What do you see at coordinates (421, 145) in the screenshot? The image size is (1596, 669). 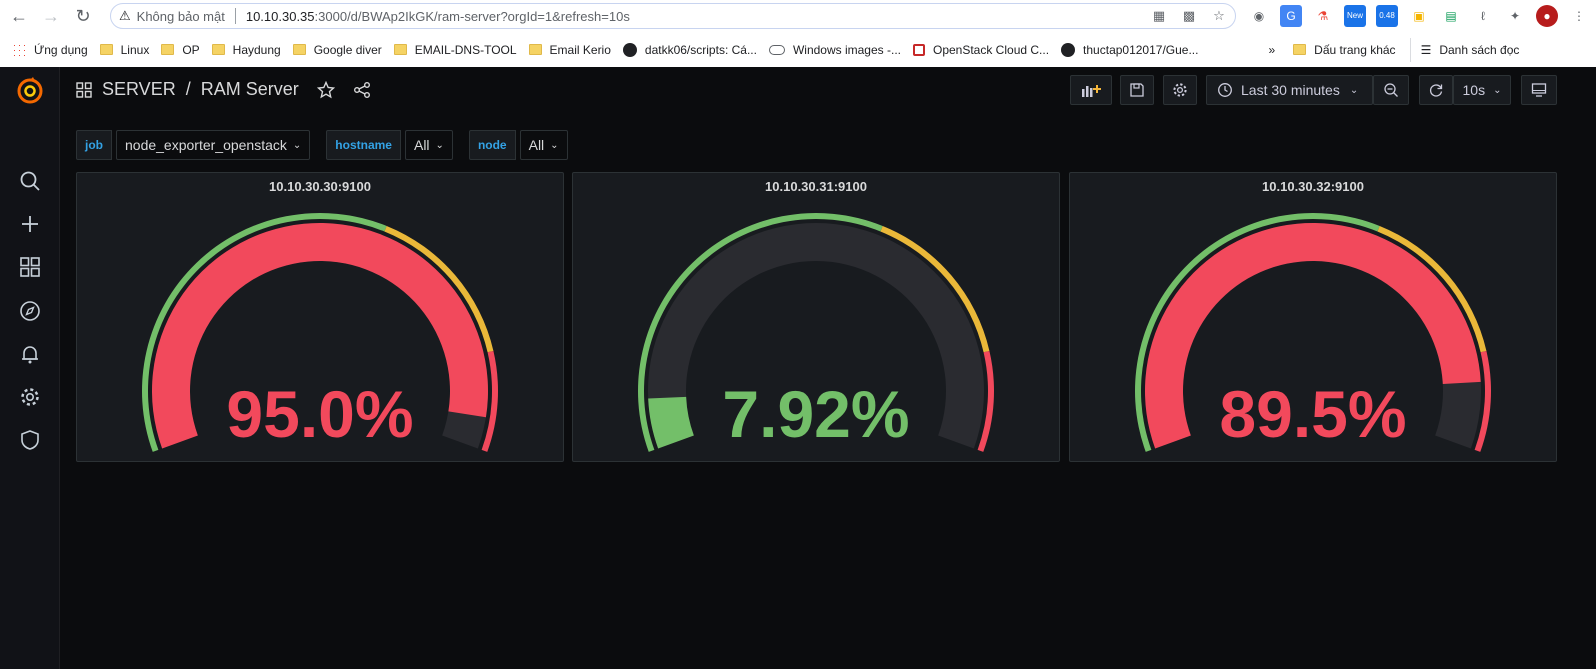 I see `variable-value: All` at bounding box center [421, 145].